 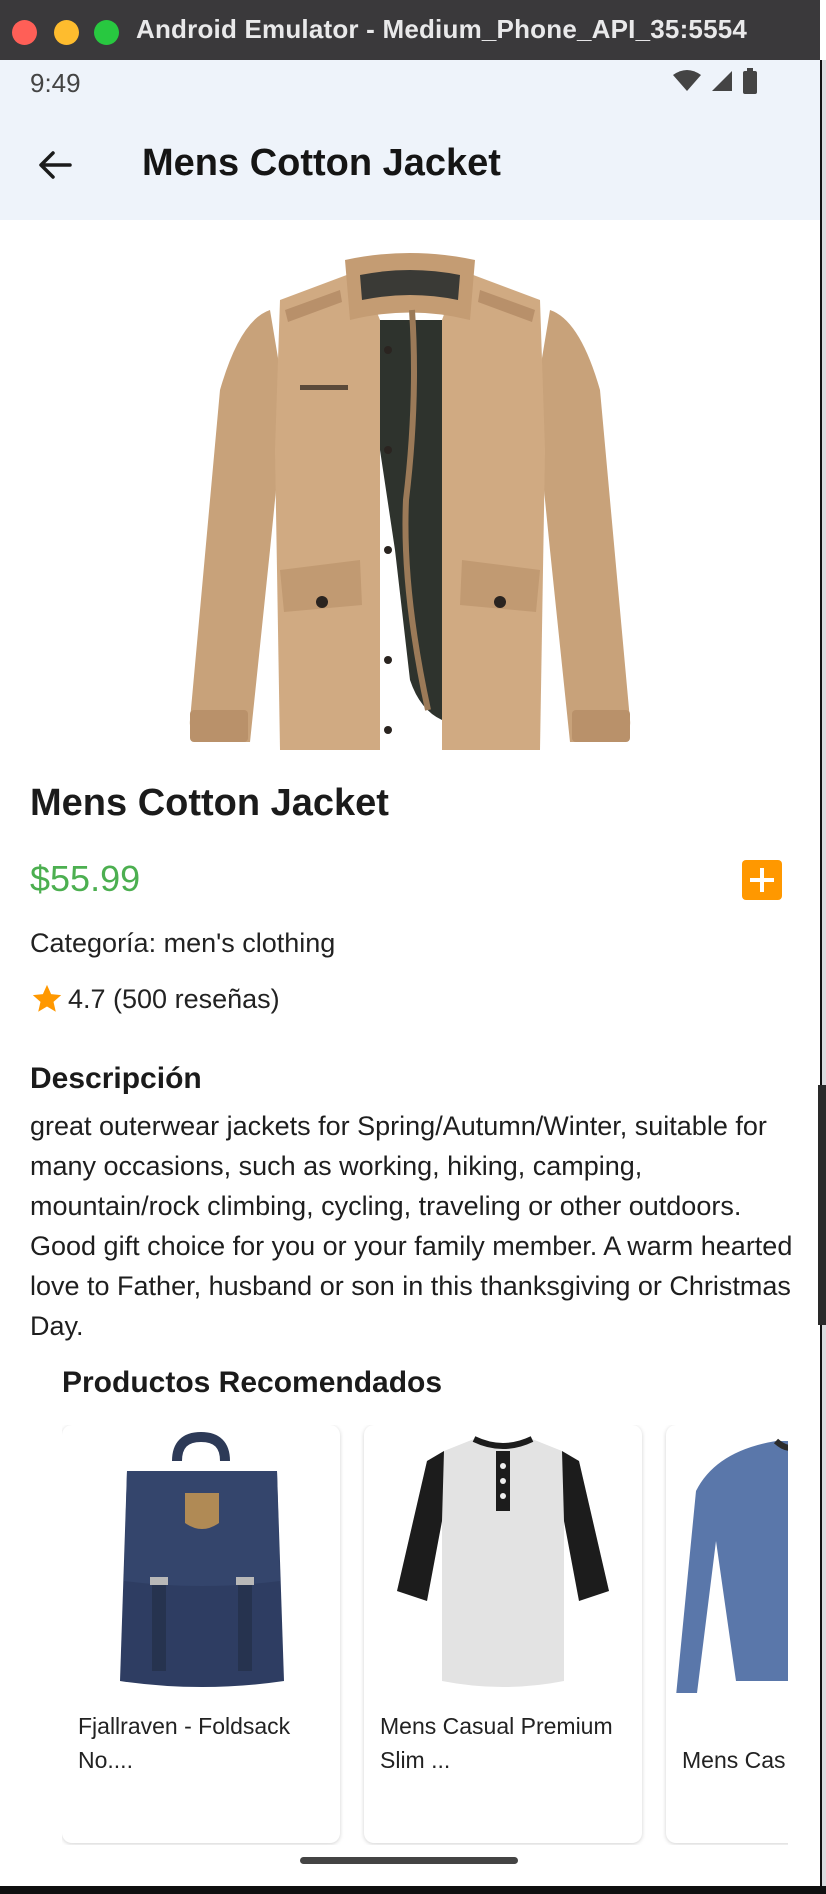 I want to click on close-window-button, so click(x=24, y=32).